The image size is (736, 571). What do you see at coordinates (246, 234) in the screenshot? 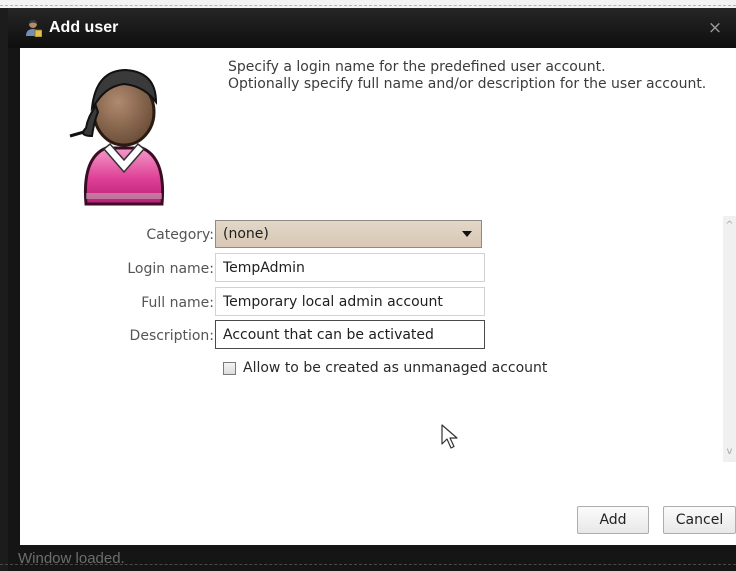
I see `category-value: (none)` at bounding box center [246, 234].